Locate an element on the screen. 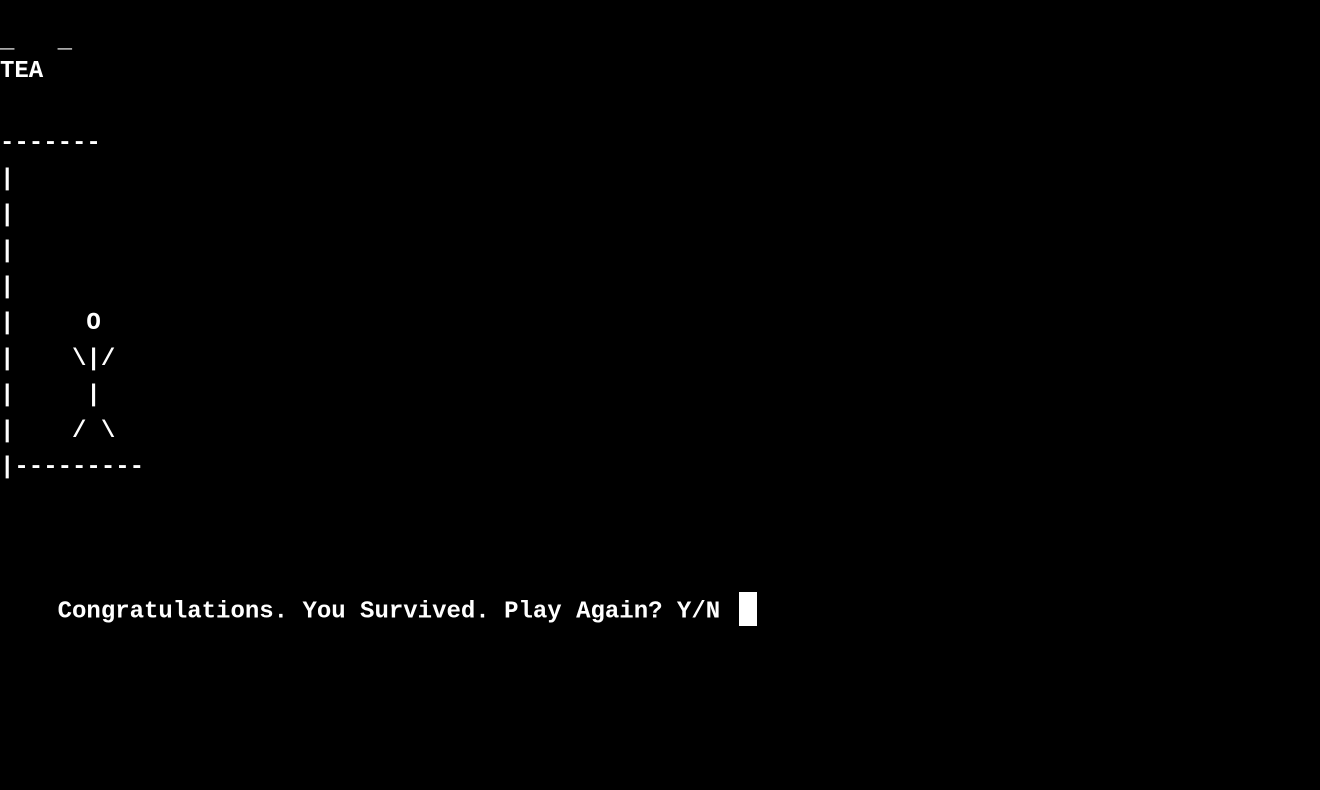 The image size is (1320, 790). gallows-row: ------- is located at coordinates (50, 143).